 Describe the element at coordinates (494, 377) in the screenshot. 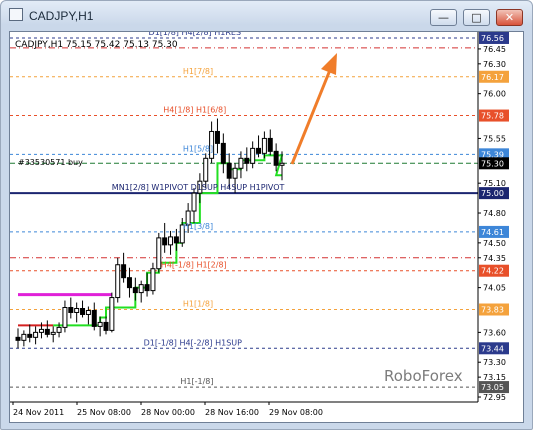

I see `y-tick-label: 73.15` at that location.